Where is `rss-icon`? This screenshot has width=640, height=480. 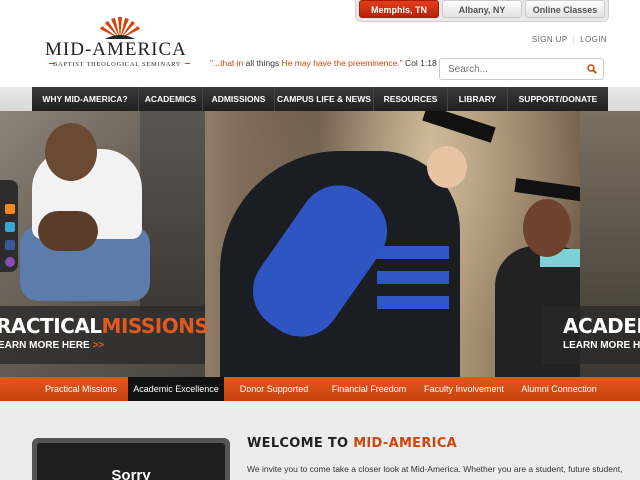 rss-icon is located at coordinates (10, 209).